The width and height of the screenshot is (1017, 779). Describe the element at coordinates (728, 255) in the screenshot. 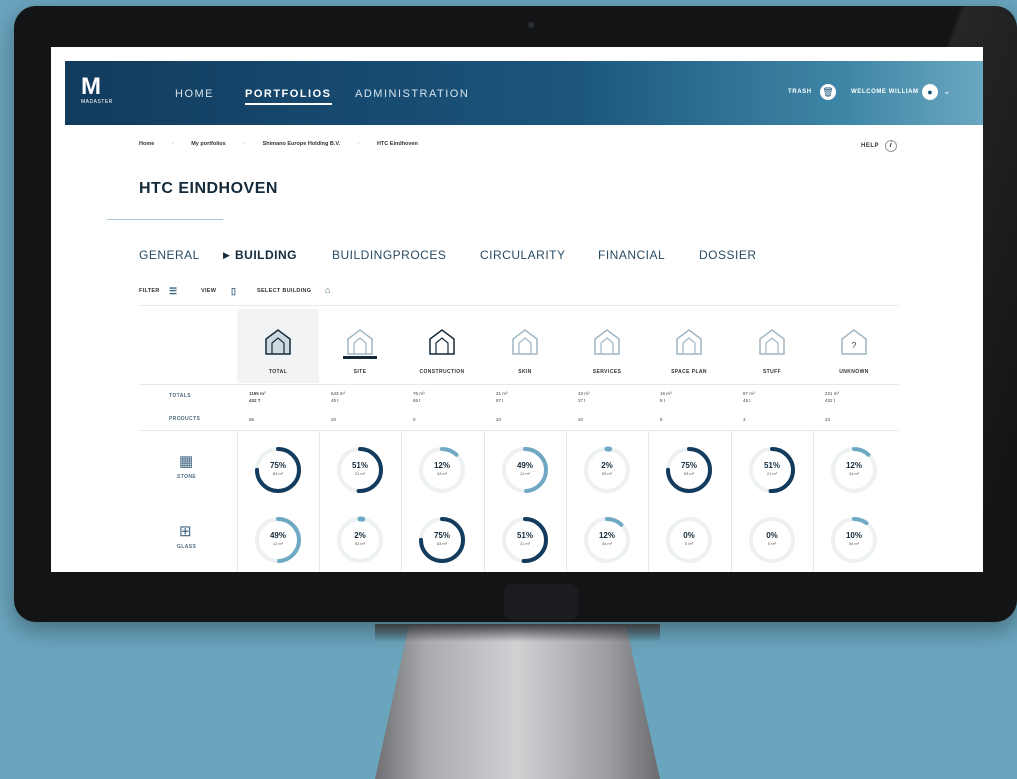

I see `tab-dossier: DOSSIER` at that location.